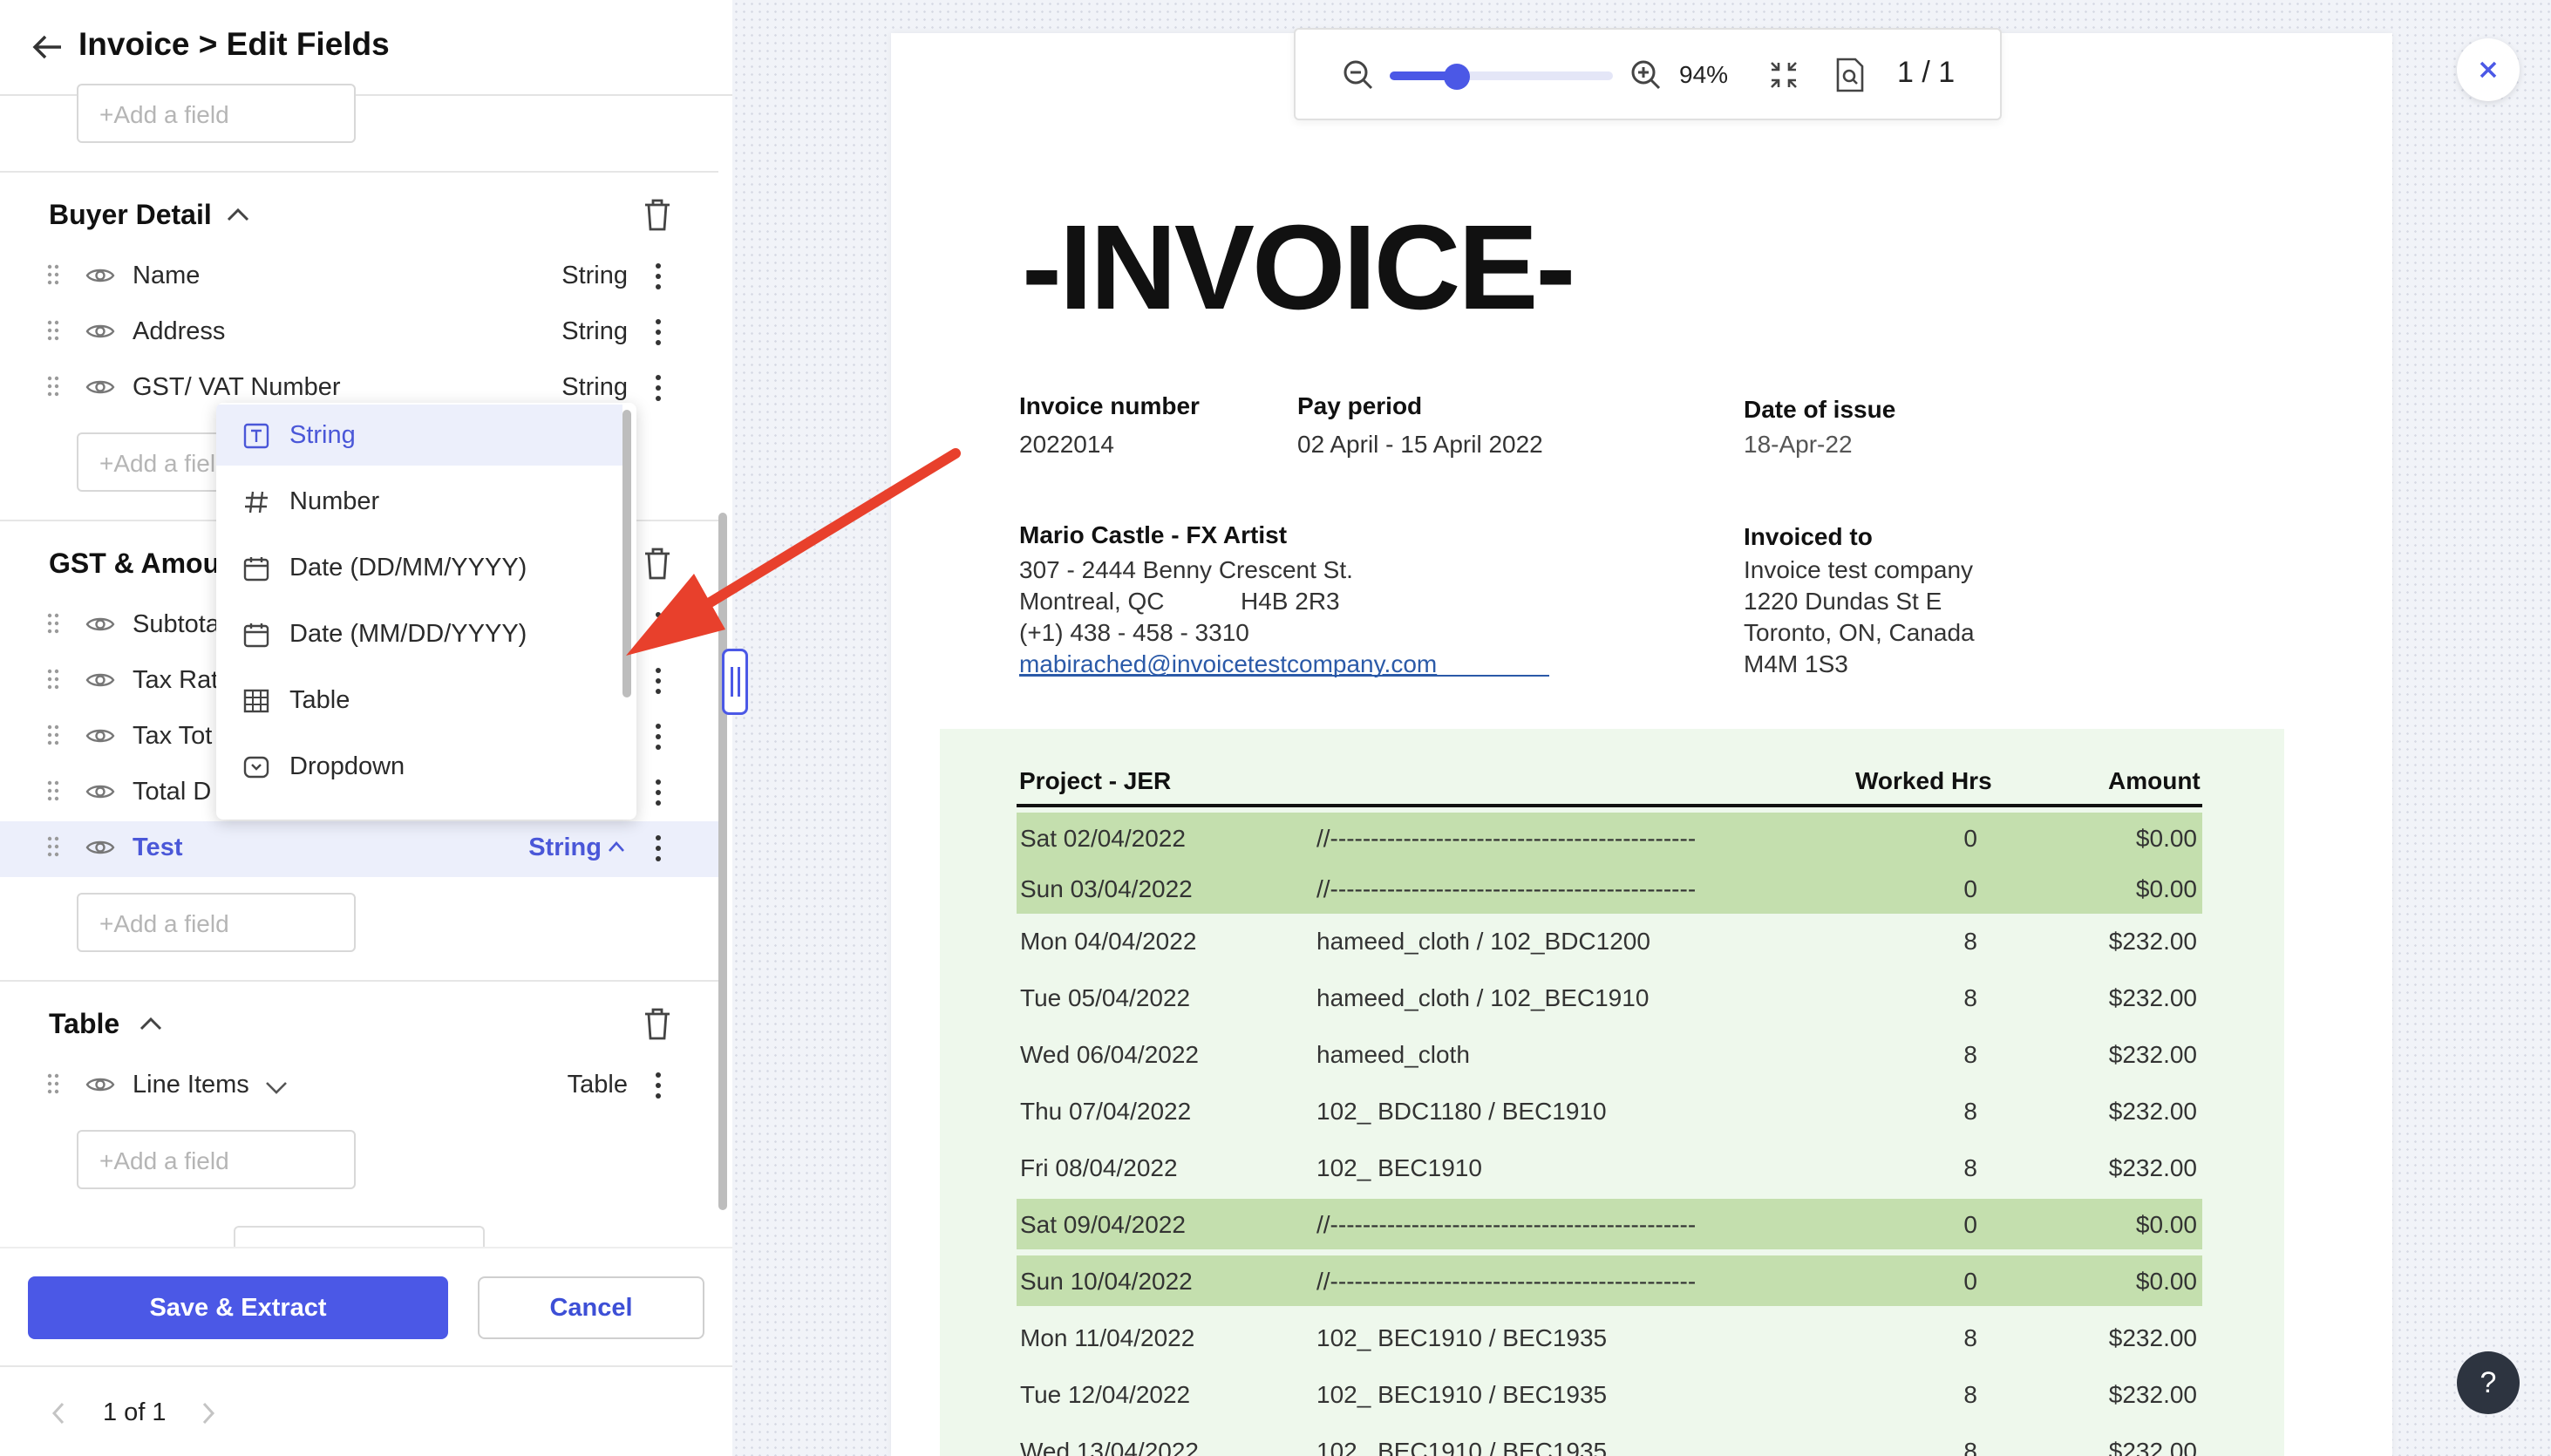 Image resolution: width=2551 pixels, height=1456 pixels. What do you see at coordinates (359, 277) in the screenshot?
I see `field-row: Name String` at bounding box center [359, 277].